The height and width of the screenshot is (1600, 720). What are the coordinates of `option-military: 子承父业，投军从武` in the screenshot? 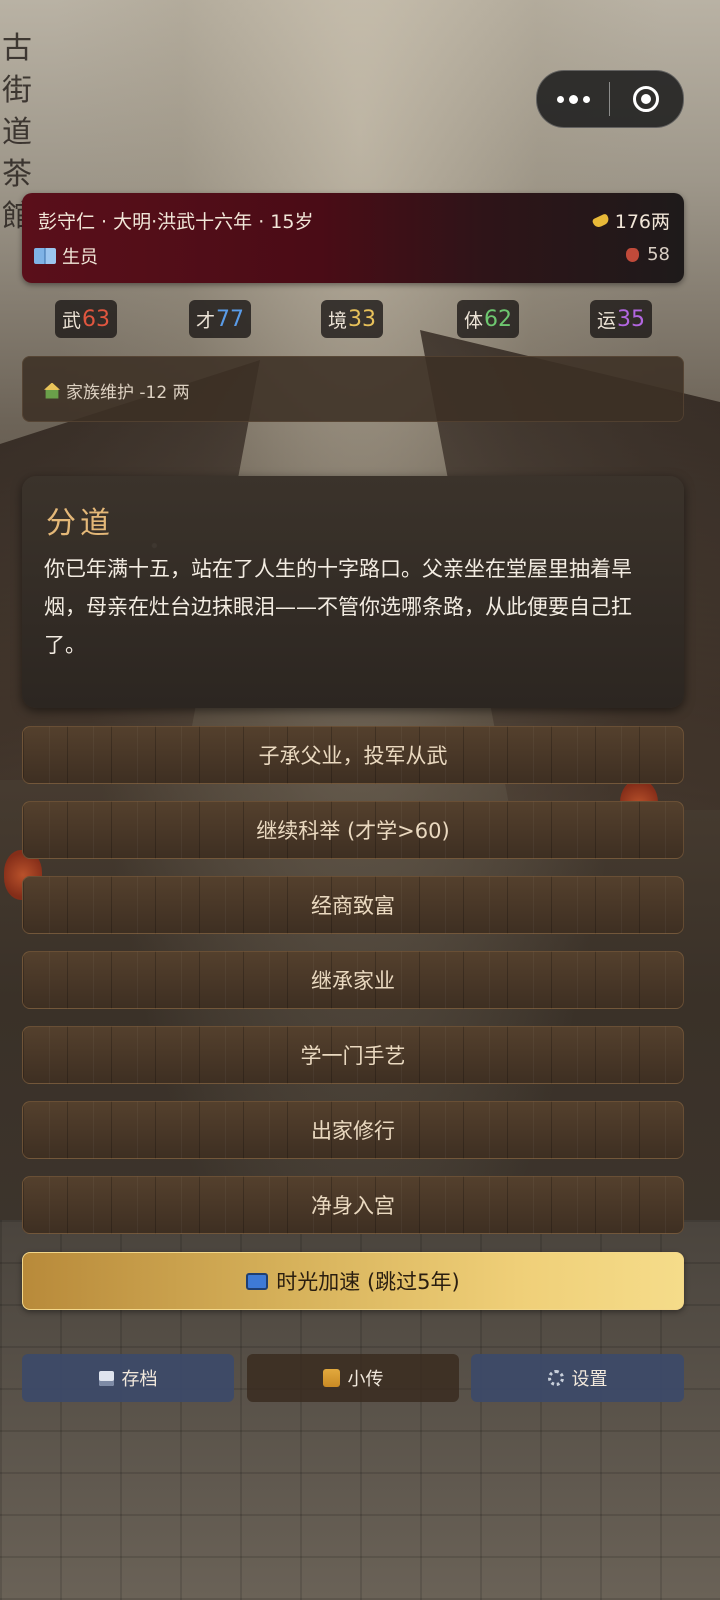 It's located at (353, 755).